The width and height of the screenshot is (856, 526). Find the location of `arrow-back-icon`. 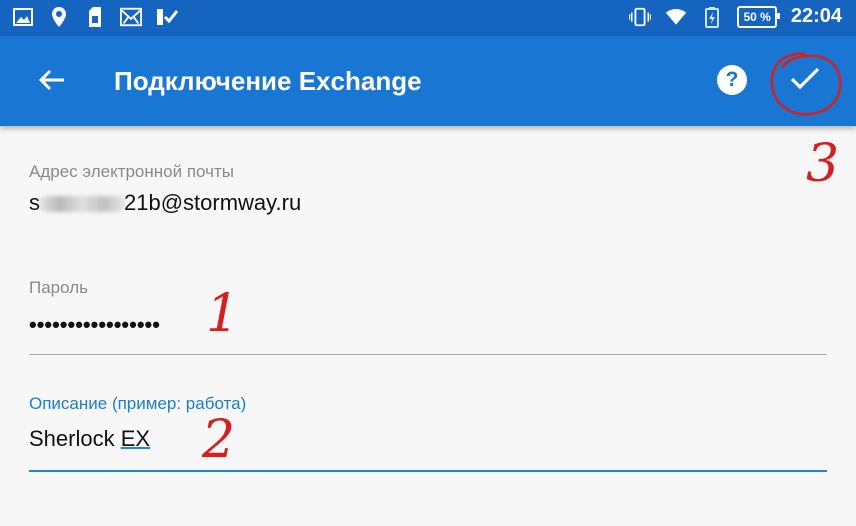

arrow-back-icon is located at coordinates (51, 80).